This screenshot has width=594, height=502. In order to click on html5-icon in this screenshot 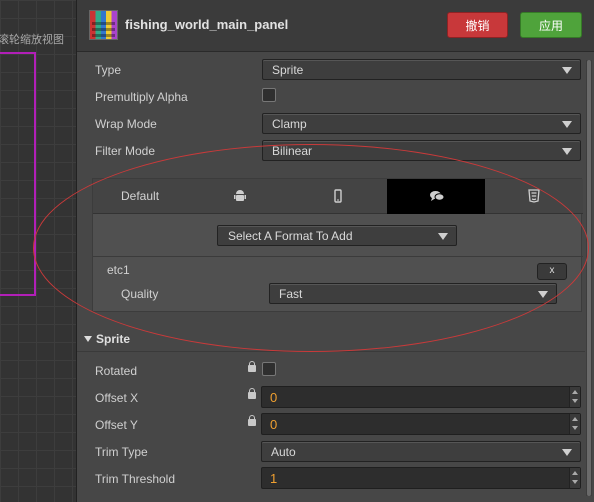, I will do `click(534, 196)`.